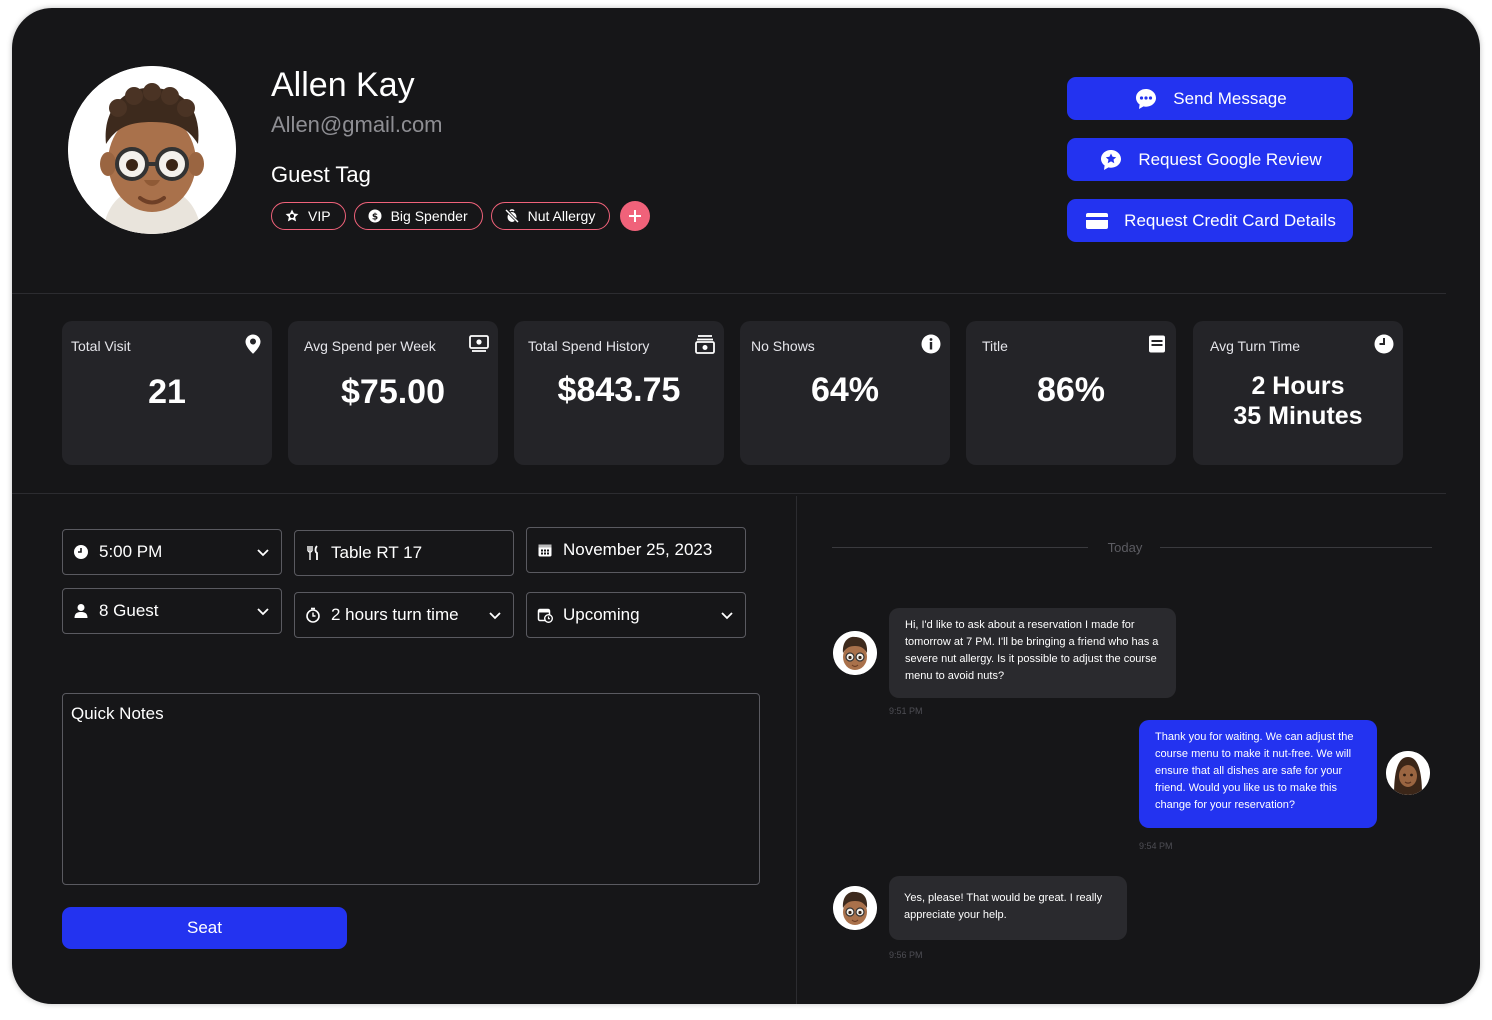 The width and height of the screenshot is (1492, 1020). I want to click on status-select: Upcoming, so click(636, 615).